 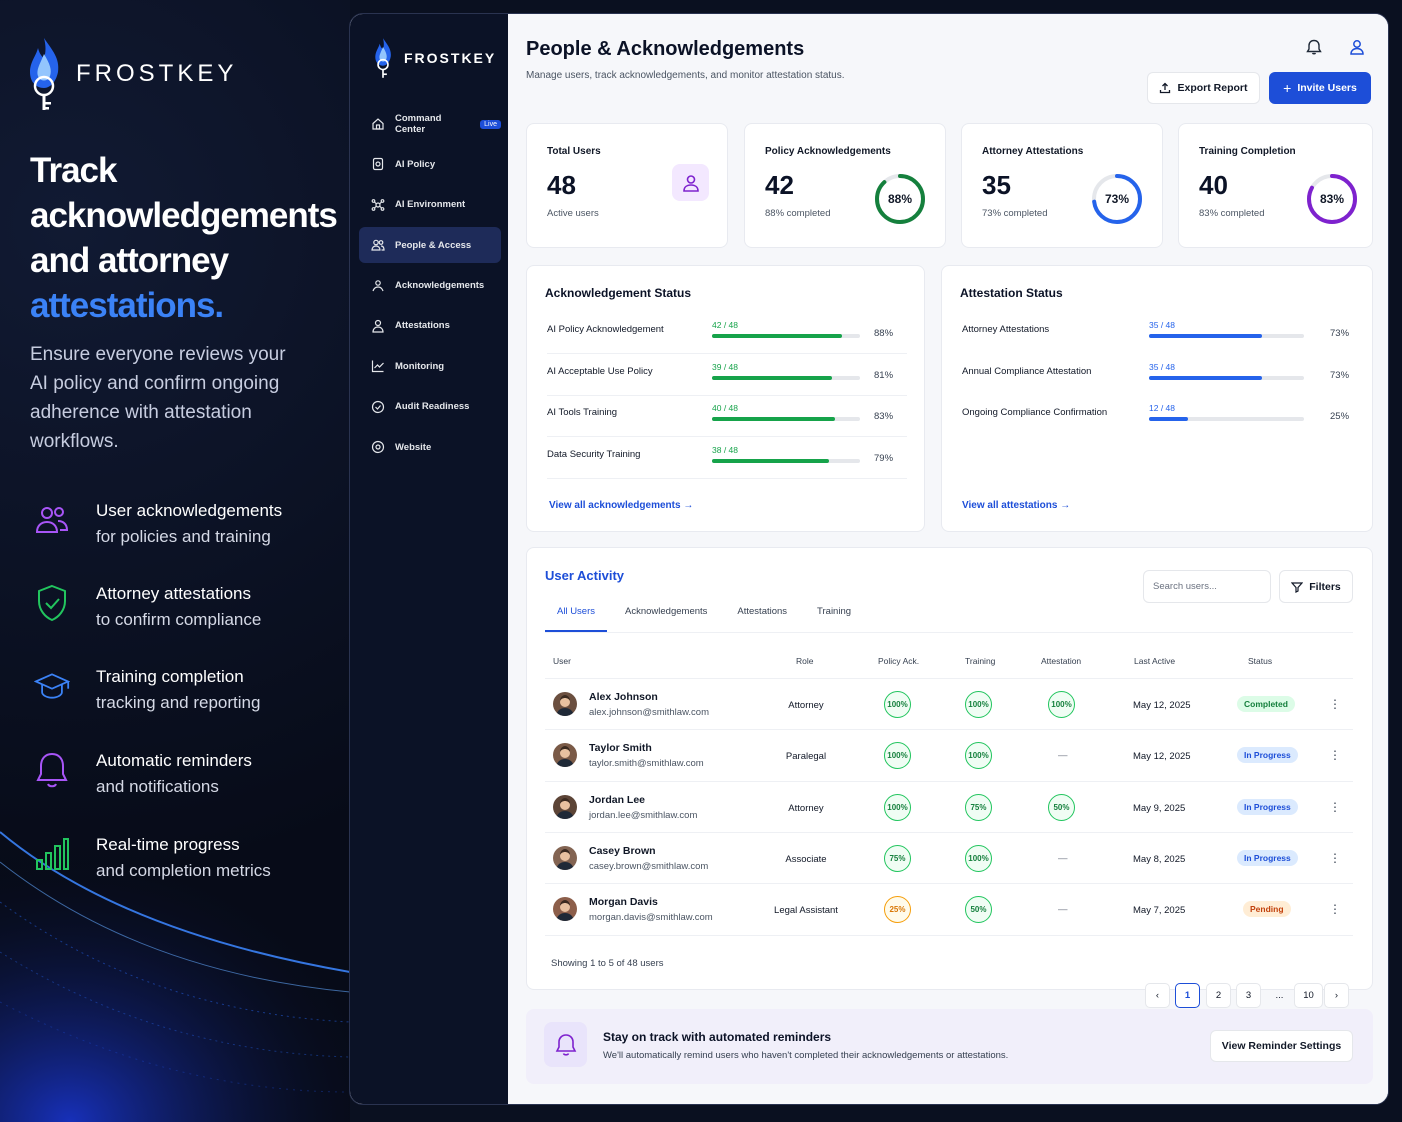 What do you see at coordinates (1357, 47) in the screenshot?
I see `user-profile-icon` at bounding box center [1357, 47].